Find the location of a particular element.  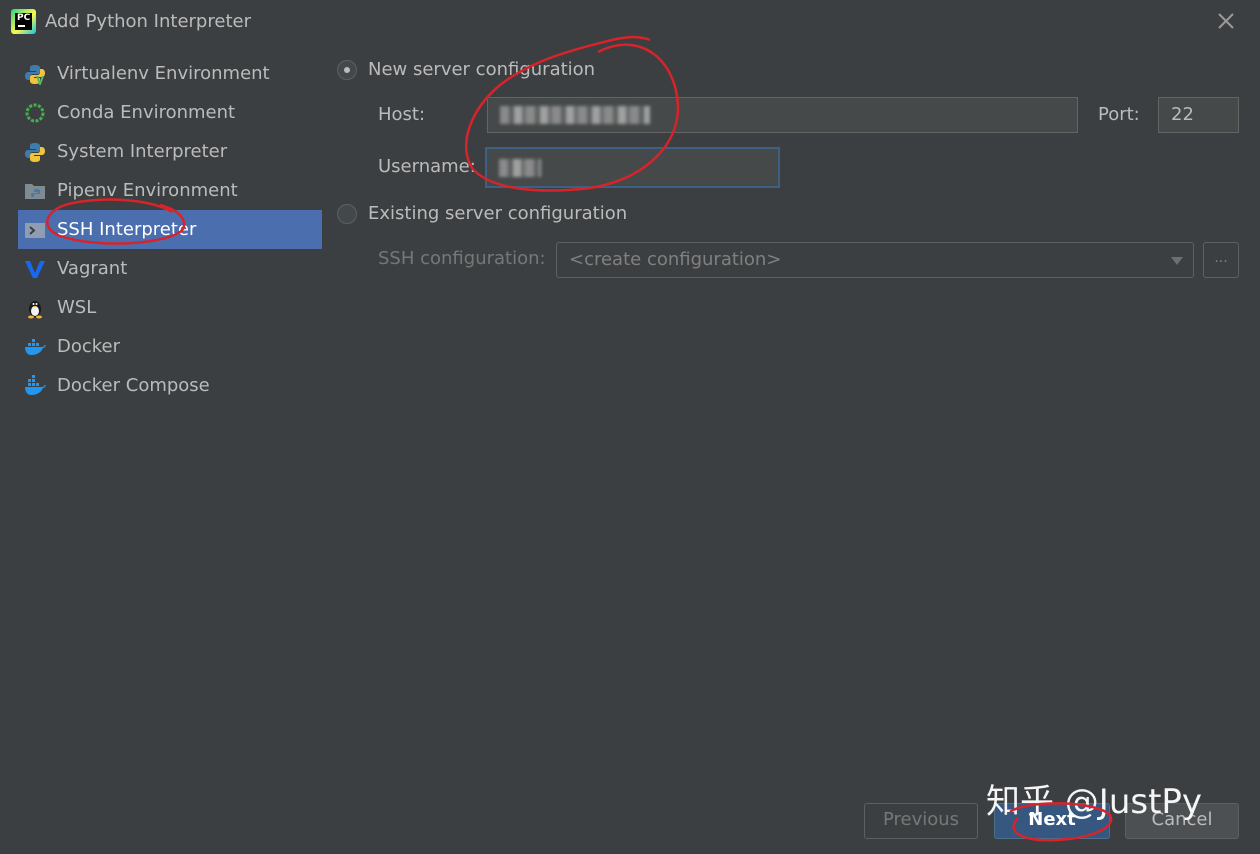

sidebar-item-label: Virtualenv Environment is located at coordinates (163, 73).